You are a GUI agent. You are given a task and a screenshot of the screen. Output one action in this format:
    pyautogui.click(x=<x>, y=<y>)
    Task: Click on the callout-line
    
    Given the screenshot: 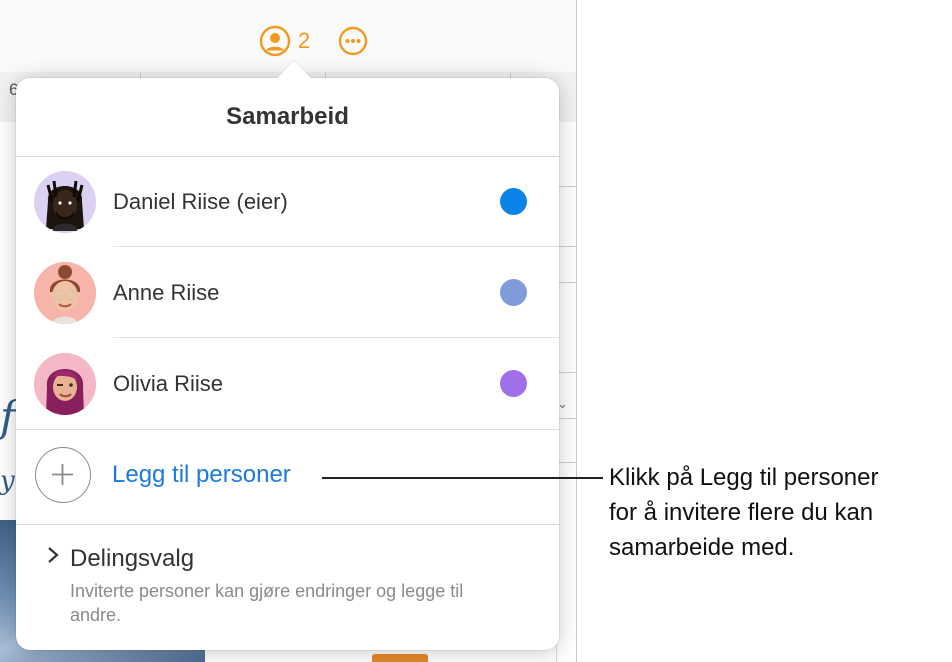 What is the action you would take?
    pyautogui.click(x=462, y=478)
    